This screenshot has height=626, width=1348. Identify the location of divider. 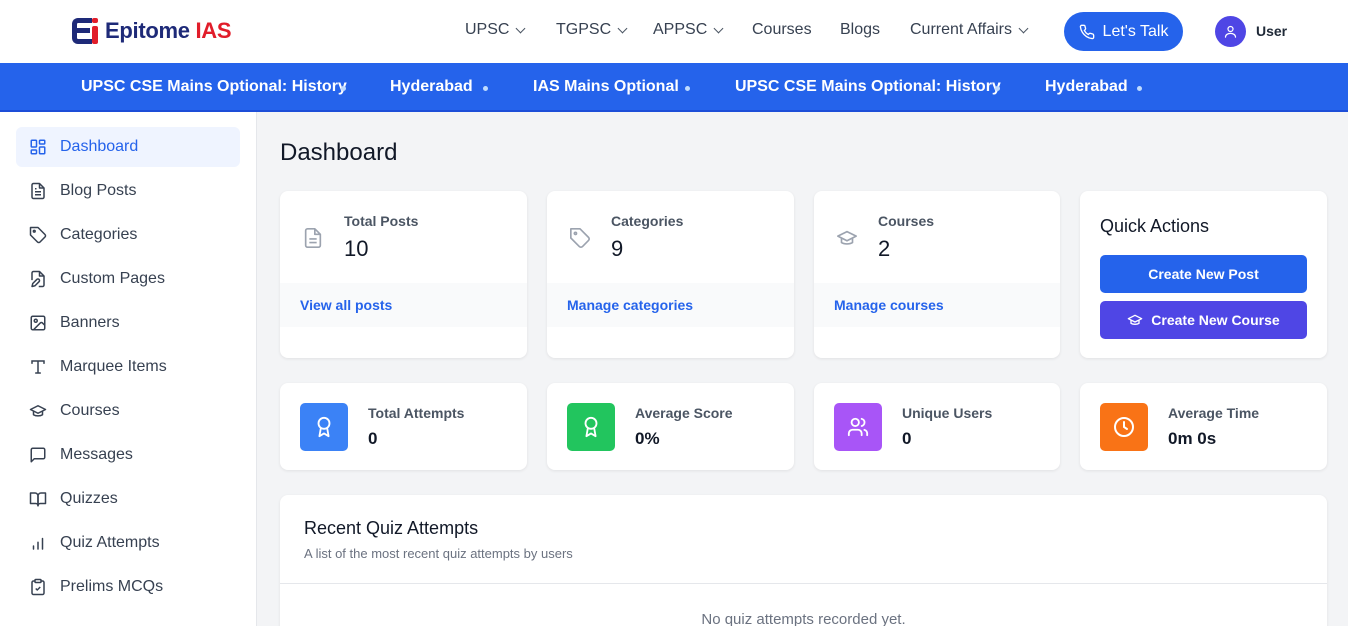
(803, 583).